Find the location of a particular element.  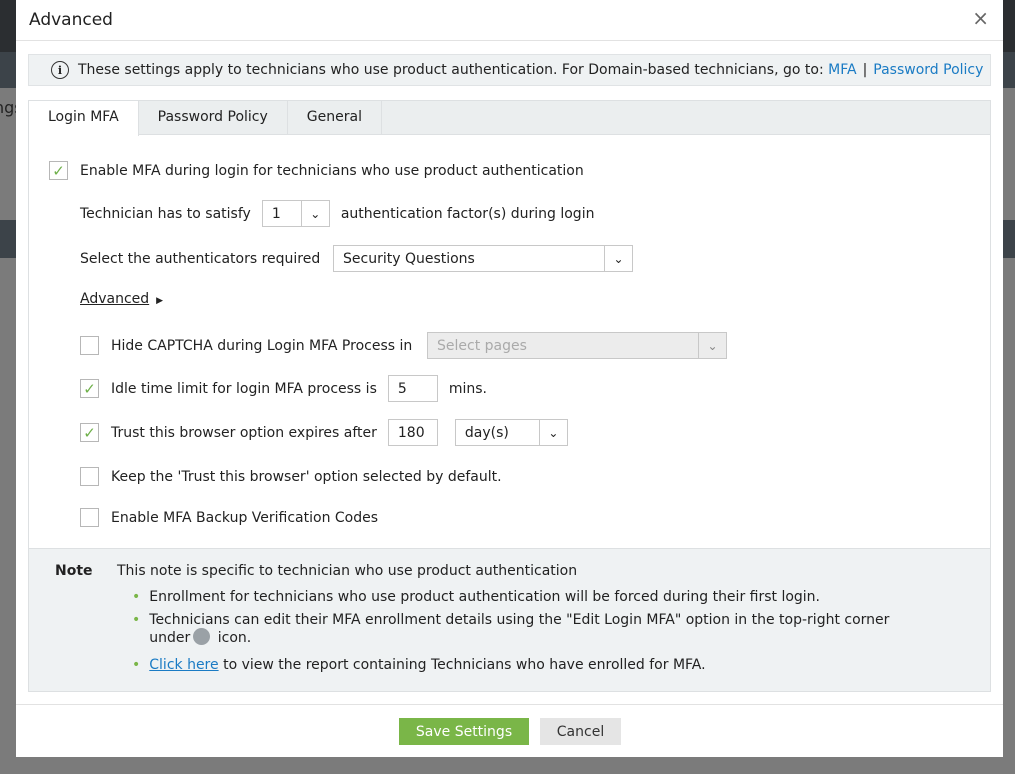

info-icon: i is located at coordinates (60, 70).